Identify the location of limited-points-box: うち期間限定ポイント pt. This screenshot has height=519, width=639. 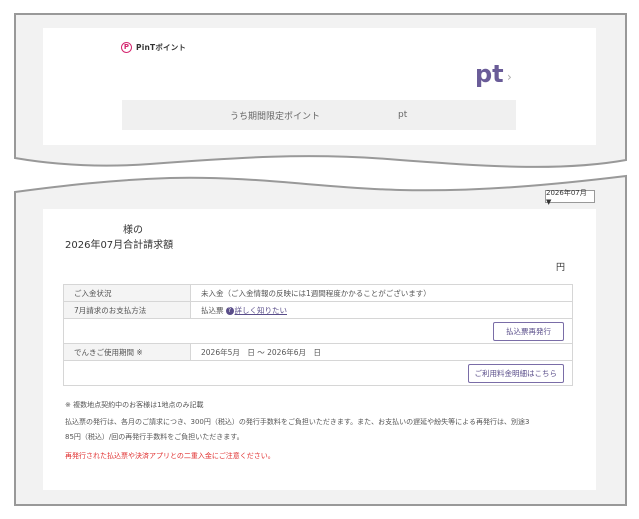
(319, 115).